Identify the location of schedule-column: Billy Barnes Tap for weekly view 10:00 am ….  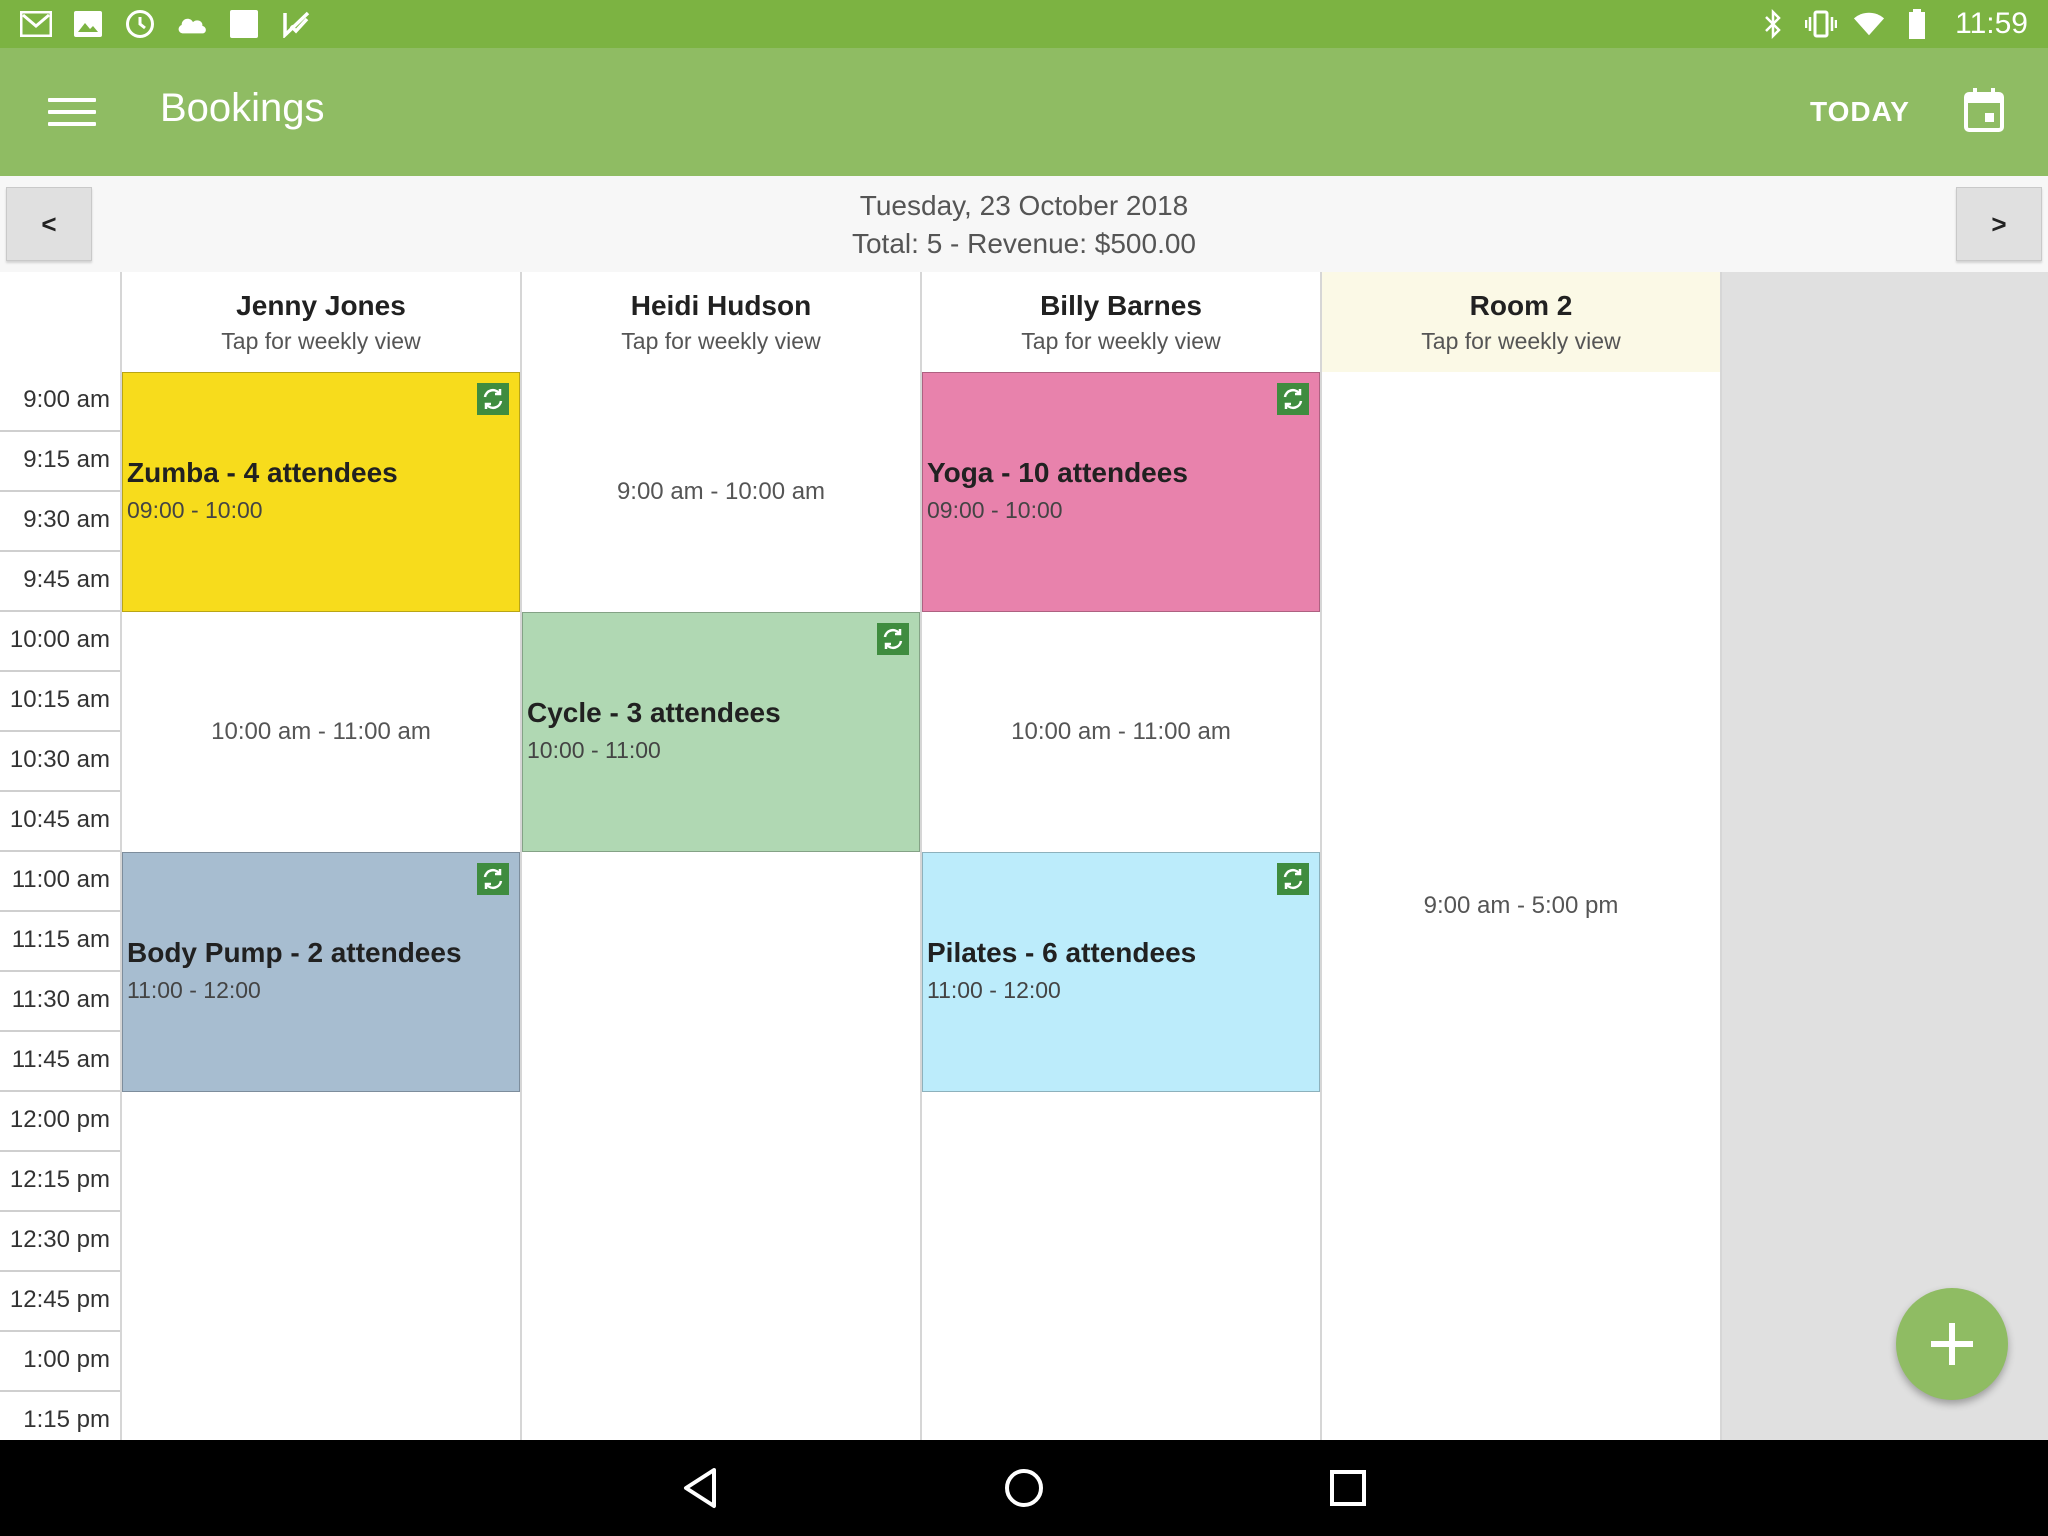
(1122, 856).